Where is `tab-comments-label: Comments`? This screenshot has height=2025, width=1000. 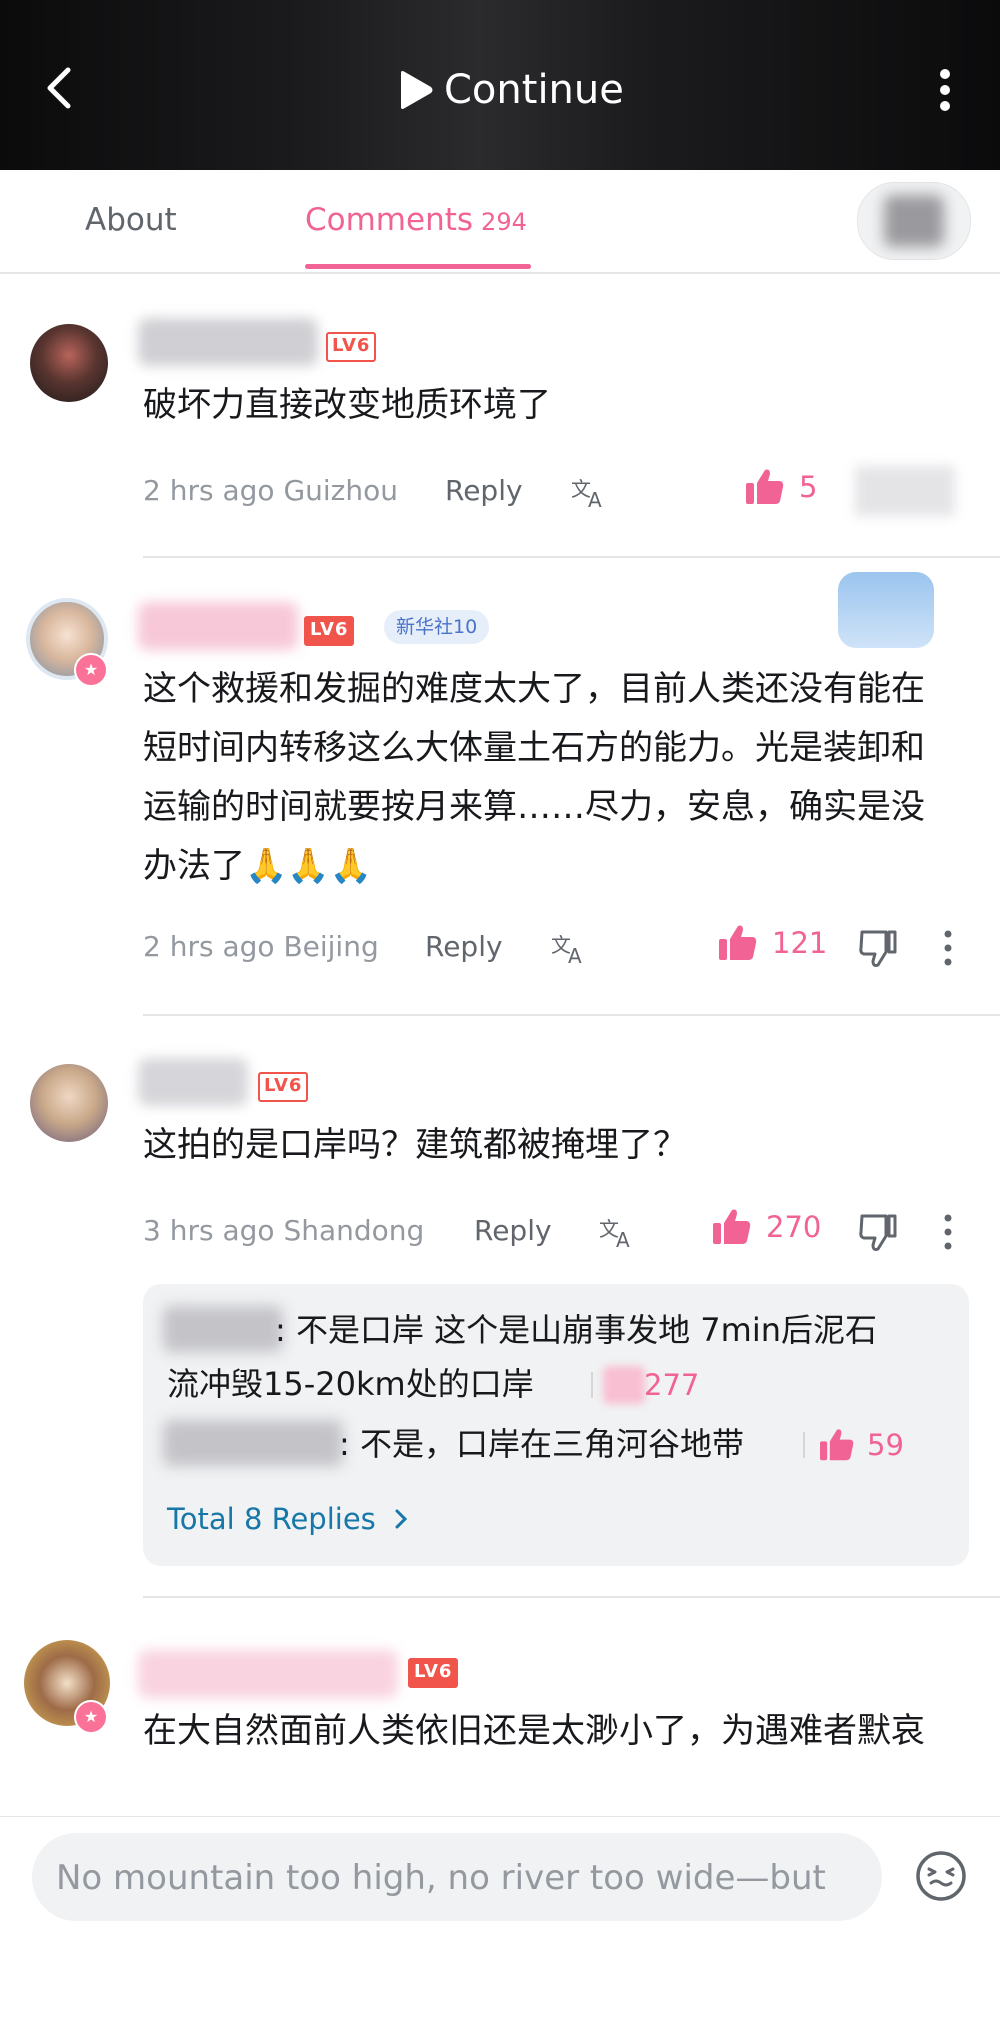 tab-comments-label: Comments is located at coordinates (389, 220).